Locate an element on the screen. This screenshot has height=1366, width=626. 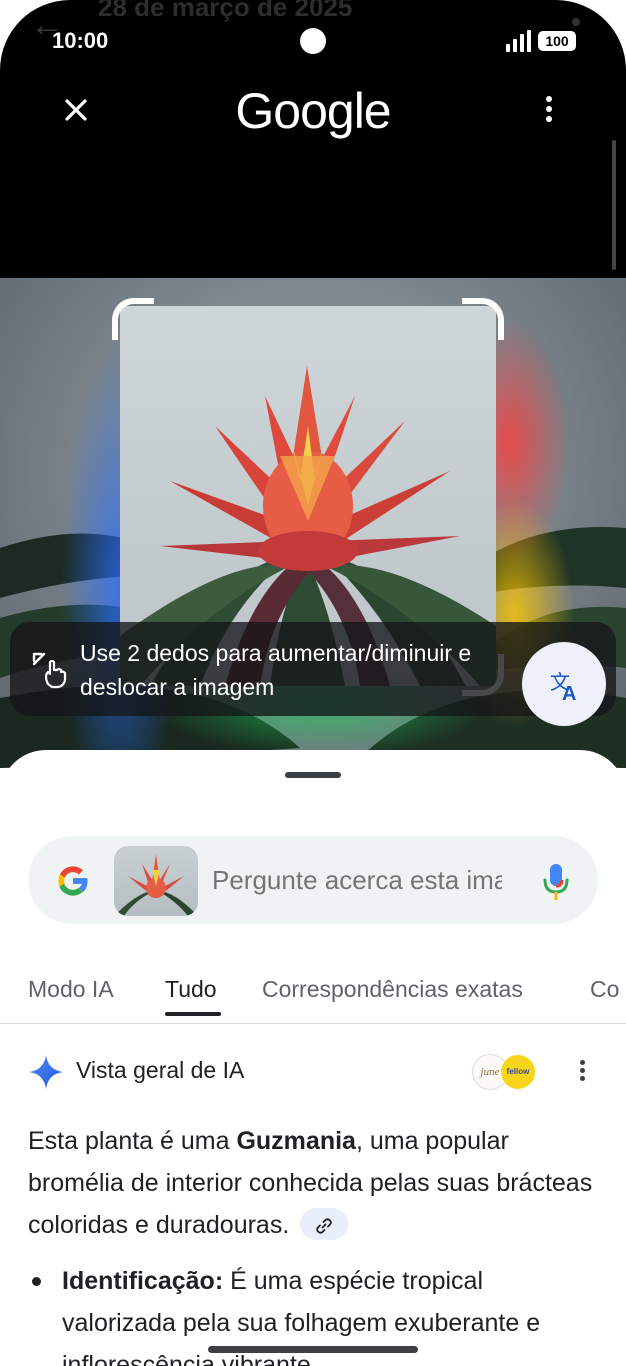
more-options-button is located at coordinates (549, 111).